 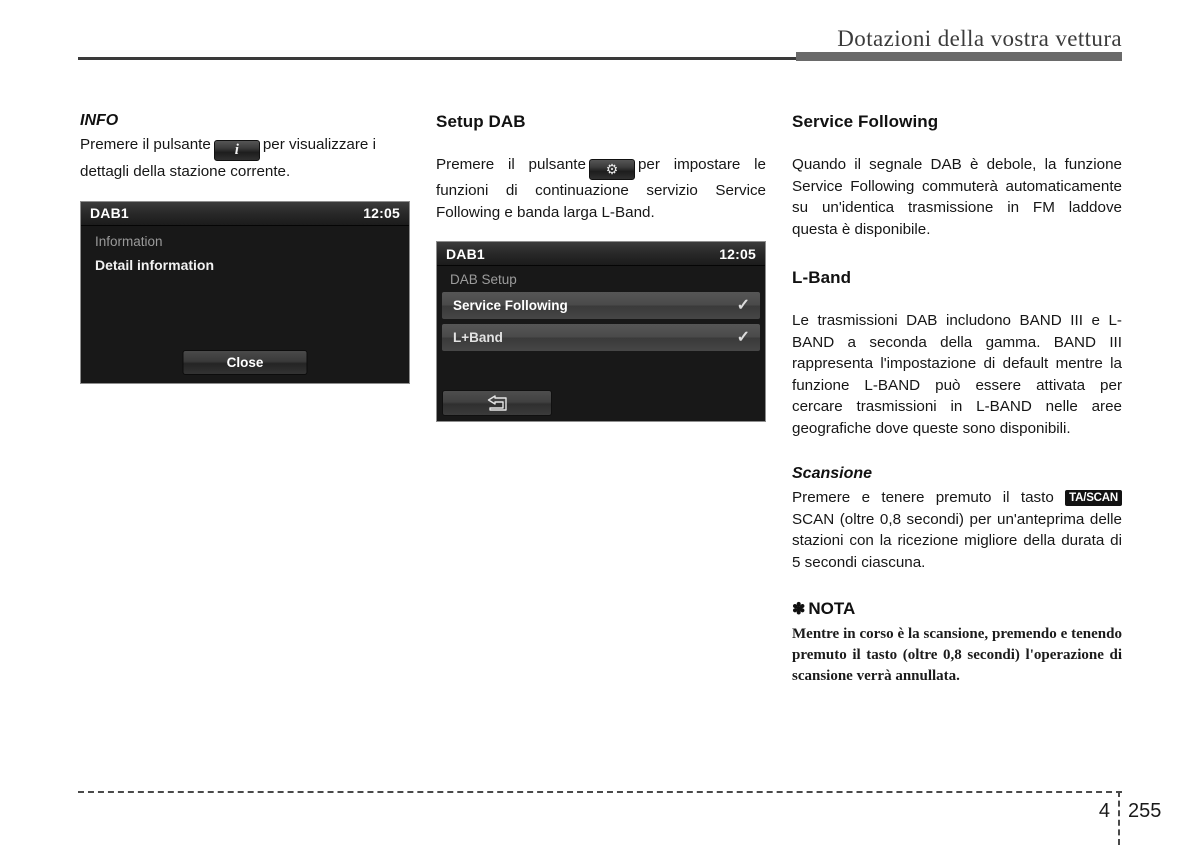 What do you see at coordinates (1145, 811) in the screenshot?
I see `footer-page-number: 255` at bounding box center [1145, 811].